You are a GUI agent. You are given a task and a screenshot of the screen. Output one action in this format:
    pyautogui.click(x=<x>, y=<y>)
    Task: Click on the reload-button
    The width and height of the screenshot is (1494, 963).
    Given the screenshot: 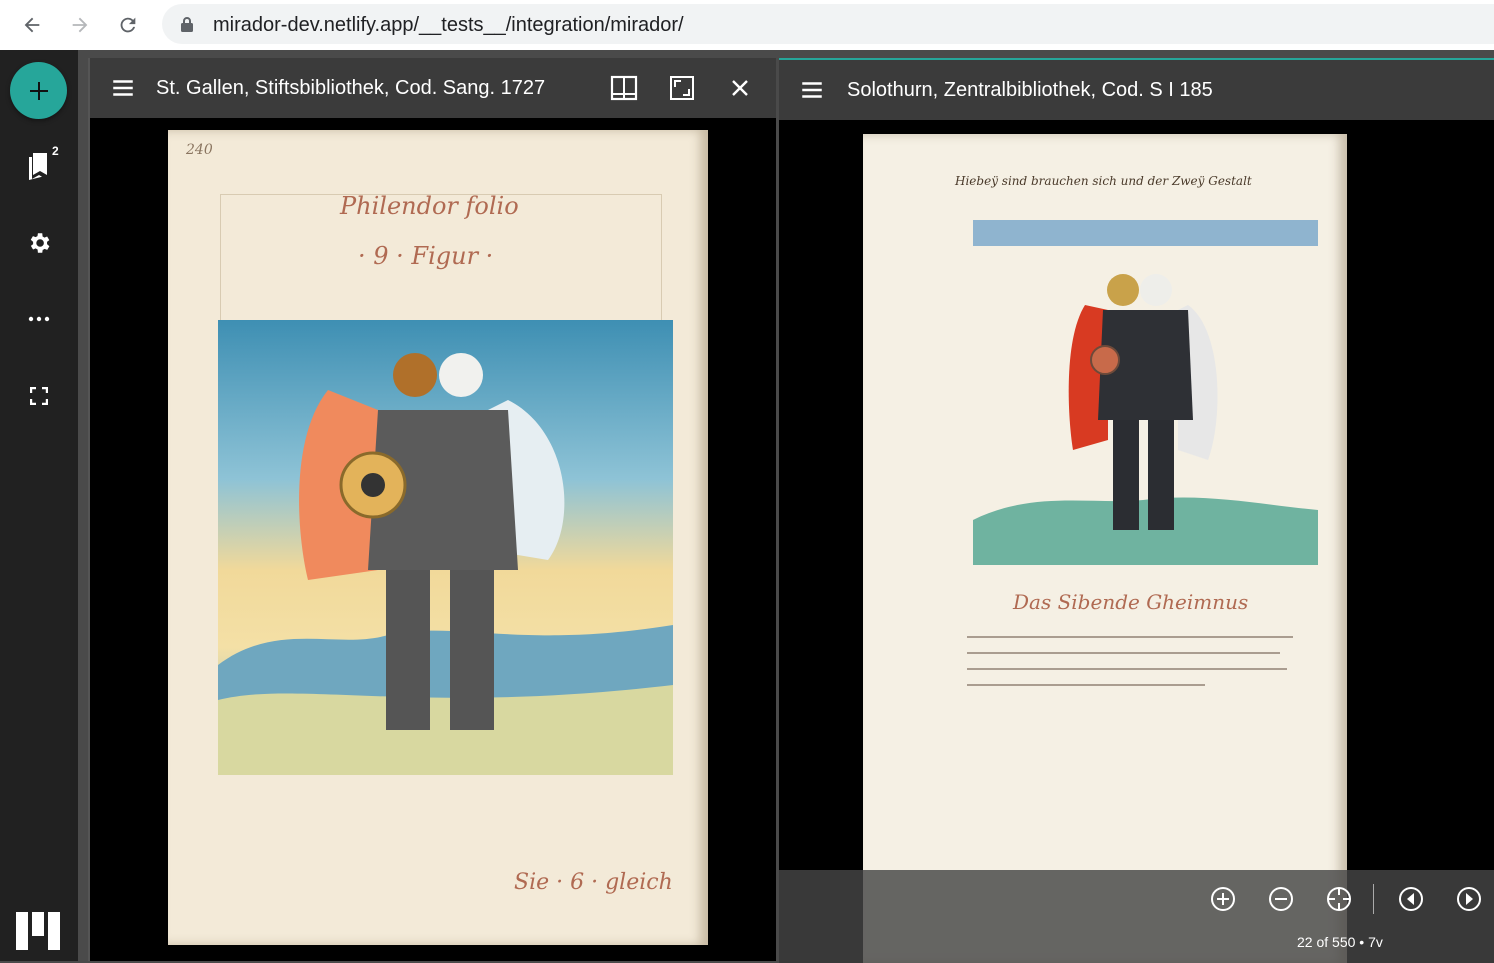 What is the action you would take?
    pyautogui.click(x=128, y=25)
    